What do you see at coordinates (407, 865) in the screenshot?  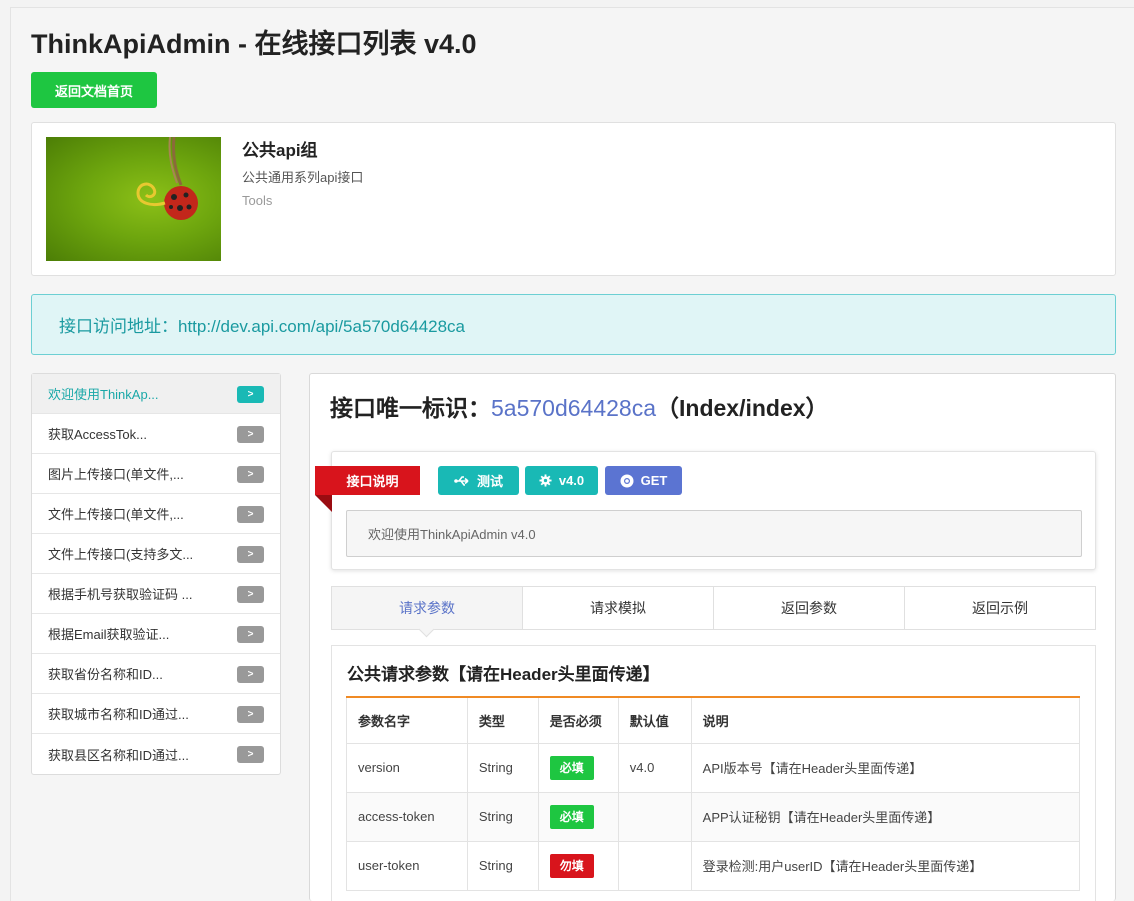 I see `param-name: user-token` at bounding box center [407, 865].